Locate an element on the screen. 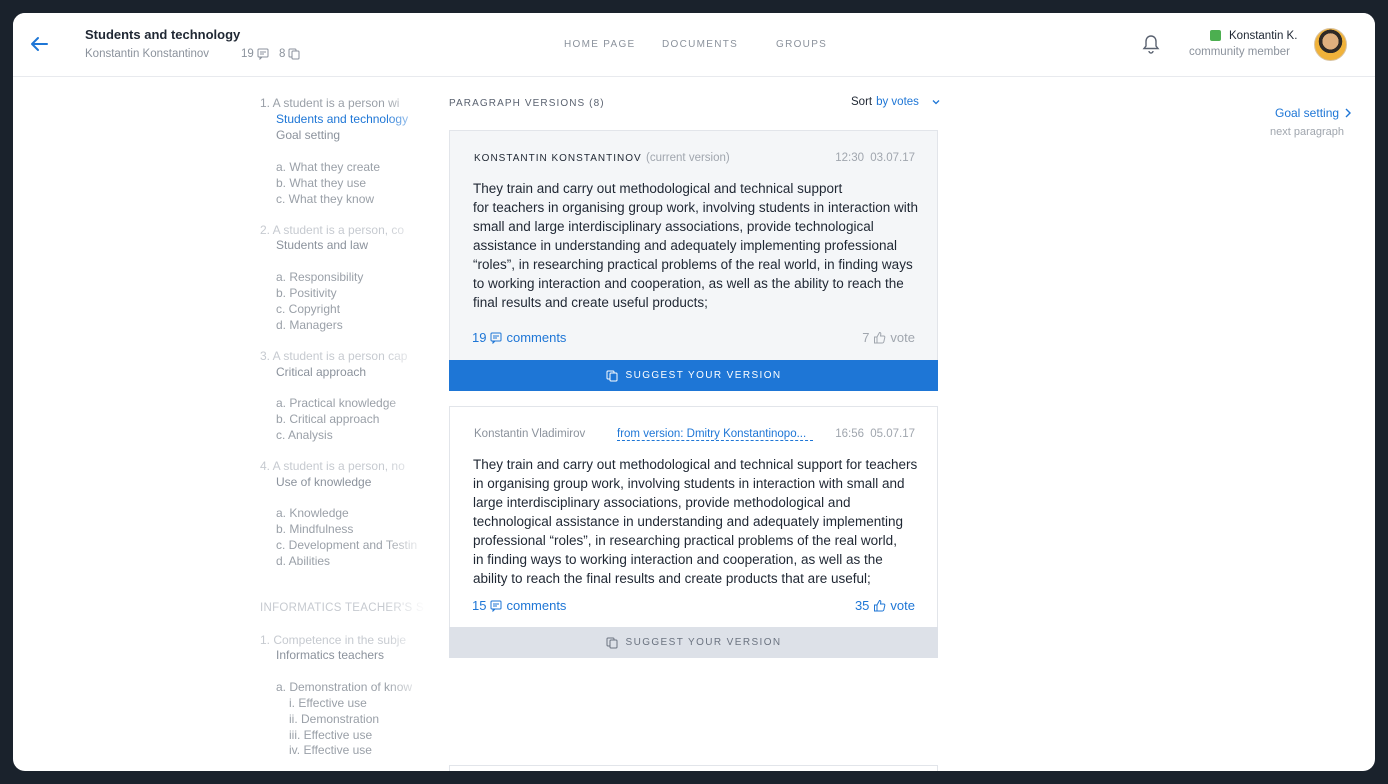  chevron-down-icon is located at coordinates (936, 102).